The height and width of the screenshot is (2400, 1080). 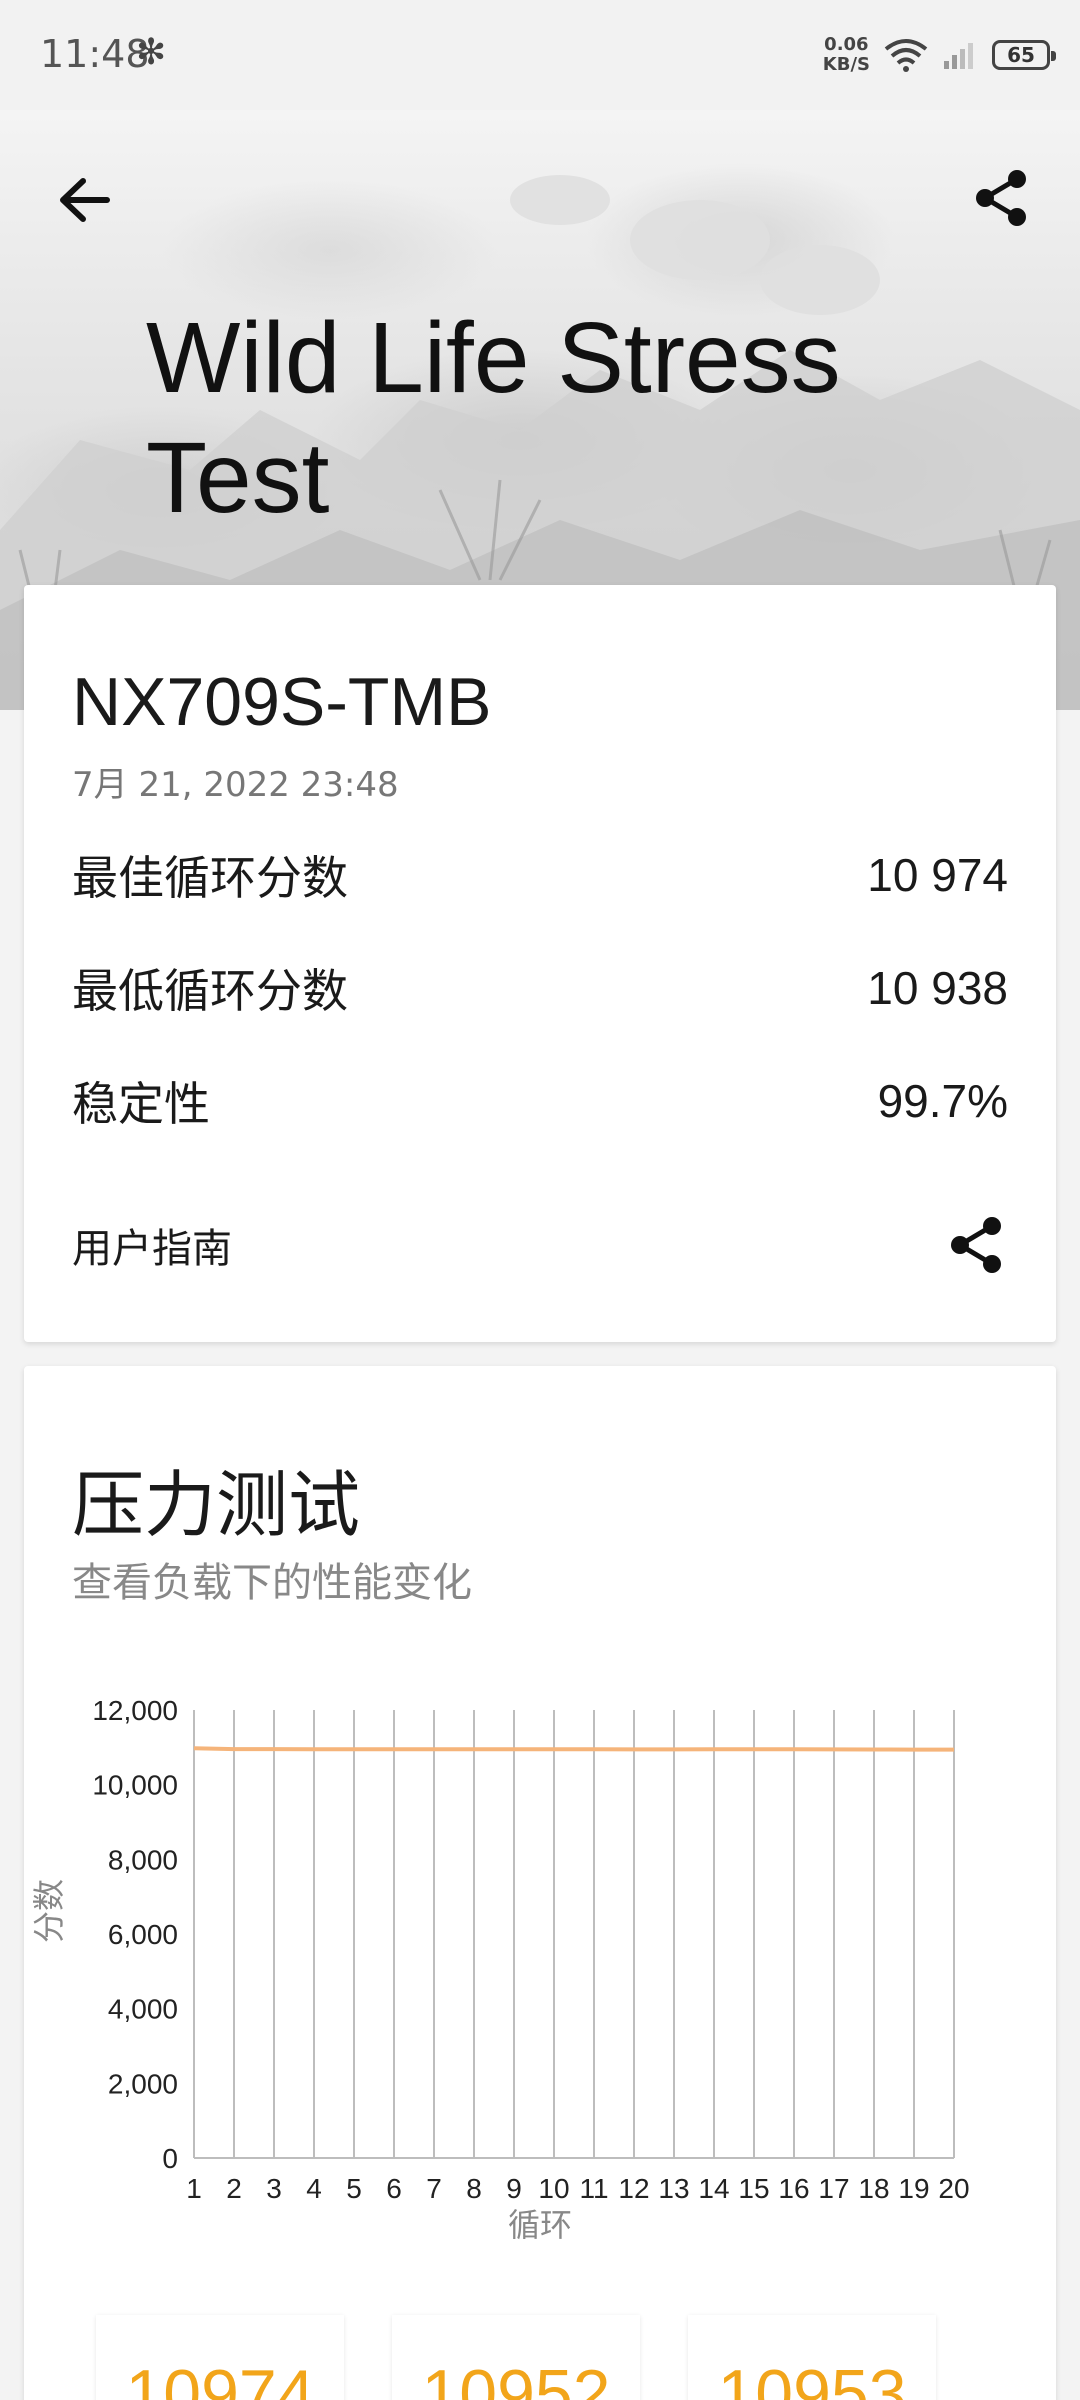 What do you see at coordinates (793, 2188) in the screenshot?
I see `x-tick-label: 16` at bounding box center [793, 2188].